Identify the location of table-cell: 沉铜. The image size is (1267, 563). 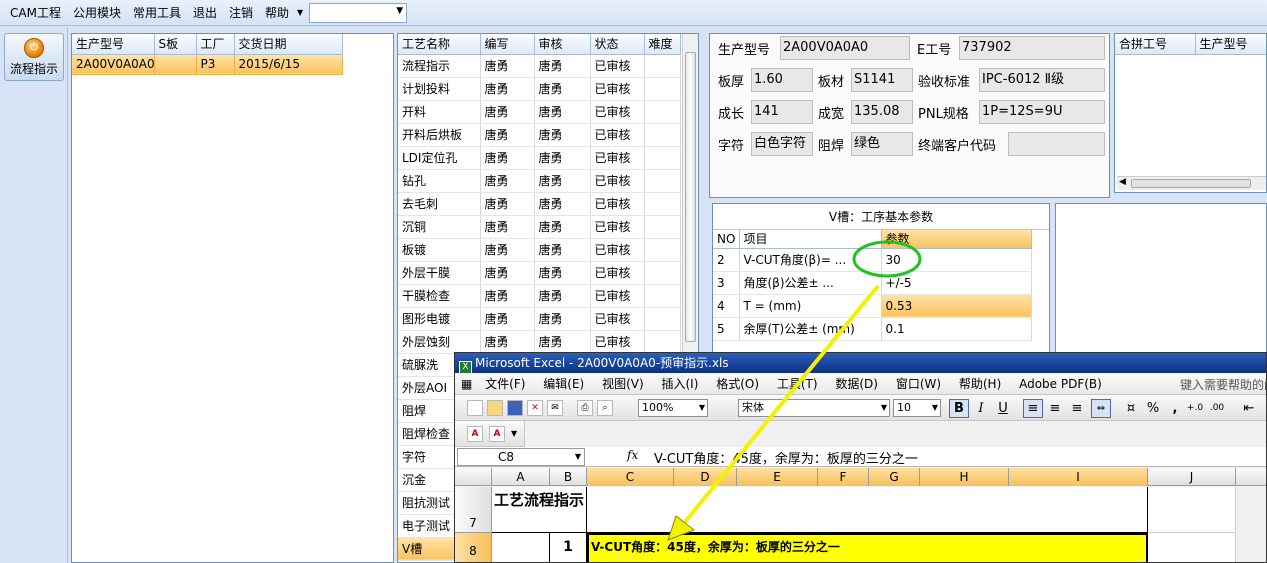
(439, 227).